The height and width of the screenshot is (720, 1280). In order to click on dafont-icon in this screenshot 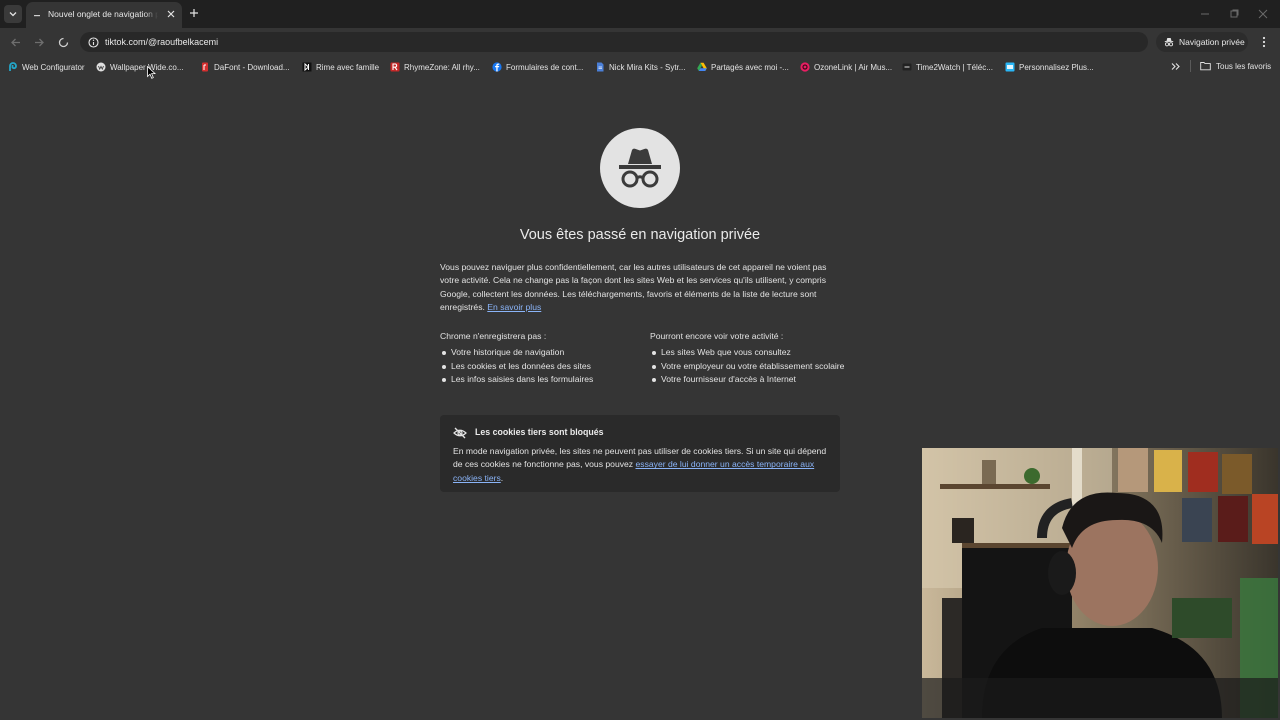, I will do `click(205, 67)`.